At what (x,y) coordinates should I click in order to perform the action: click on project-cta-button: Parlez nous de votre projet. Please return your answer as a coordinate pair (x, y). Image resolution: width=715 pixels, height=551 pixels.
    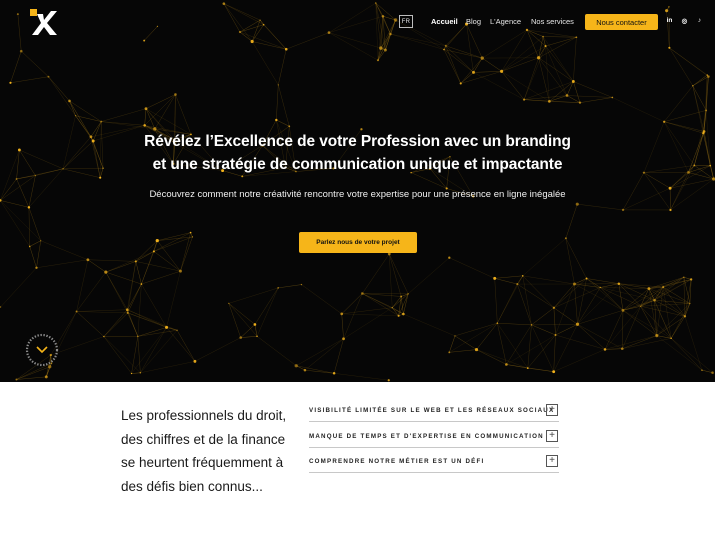
    Looking at the image, I should click on (358, 242).